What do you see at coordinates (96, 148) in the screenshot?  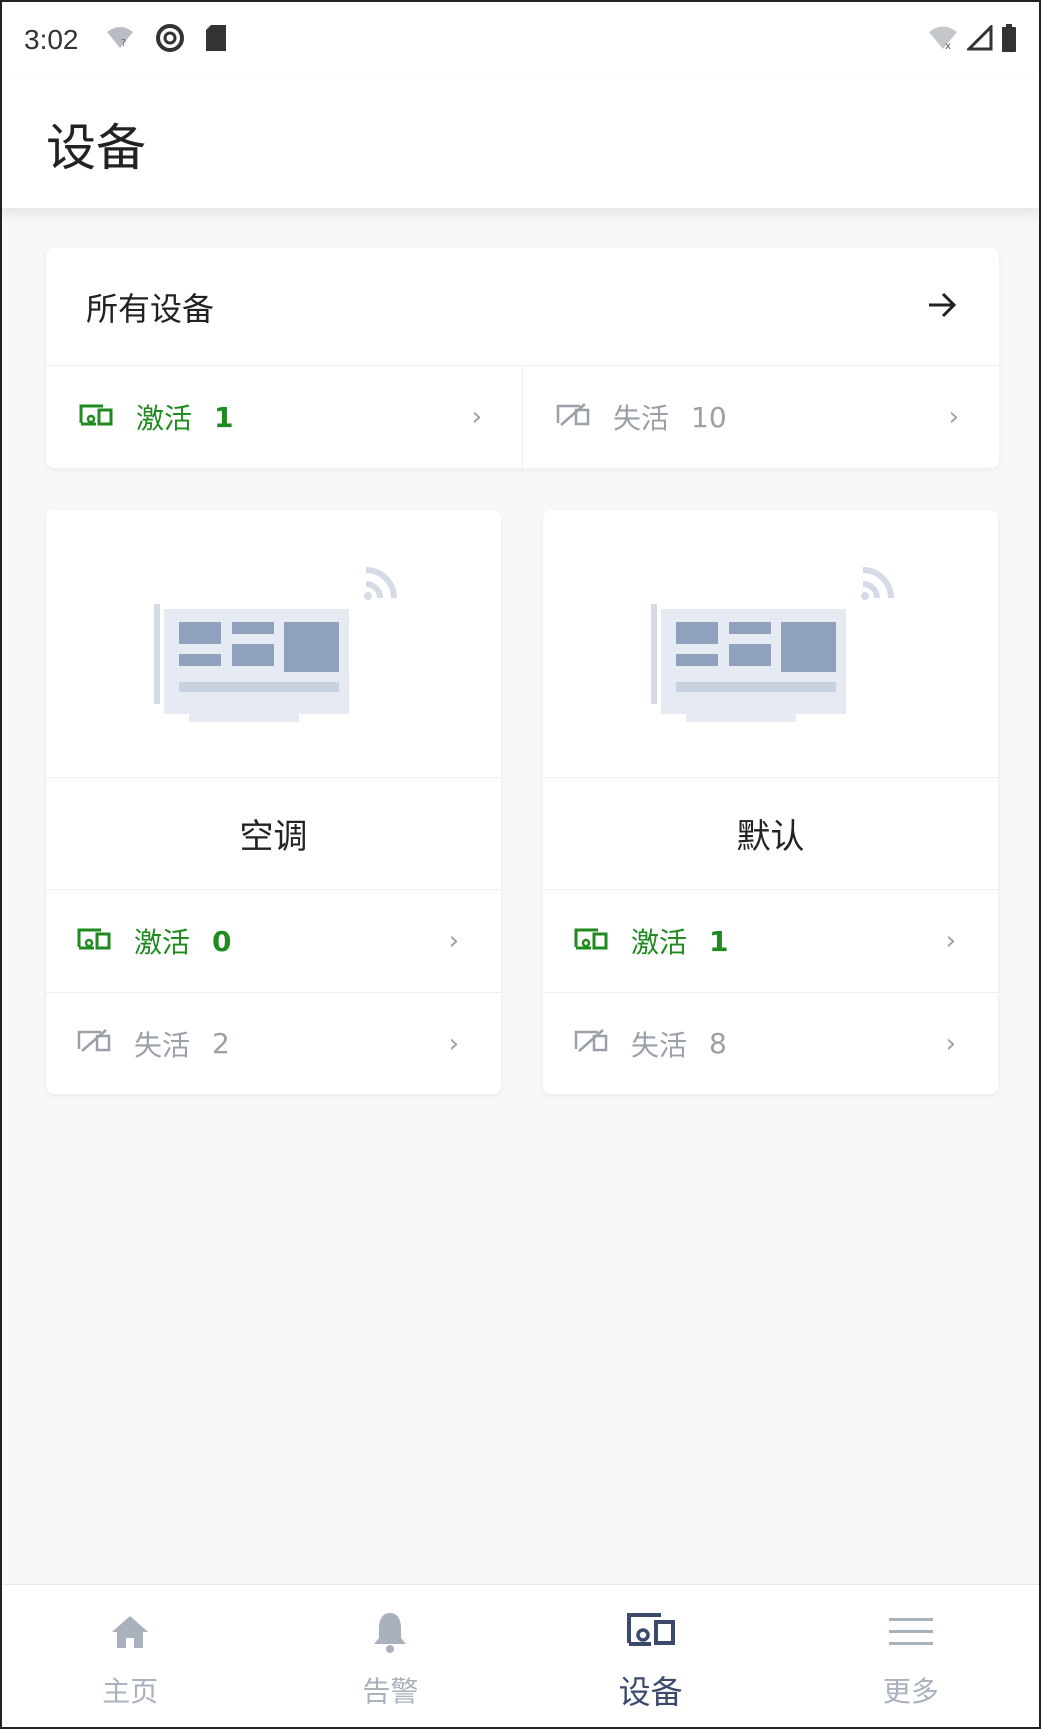 I see `page-title: 设备` at bounding box center [96, 148].